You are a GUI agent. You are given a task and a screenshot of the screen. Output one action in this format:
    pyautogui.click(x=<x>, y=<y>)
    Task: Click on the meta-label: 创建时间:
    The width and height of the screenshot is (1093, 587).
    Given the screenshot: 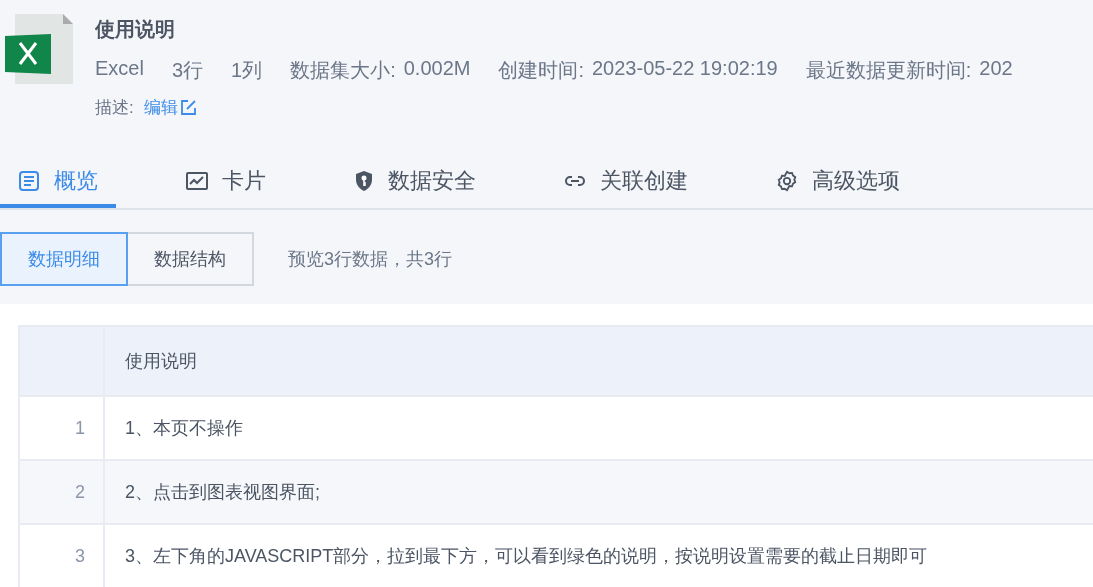 What is the action you would take?
    pyautogui.click(x=541, y=70)
    